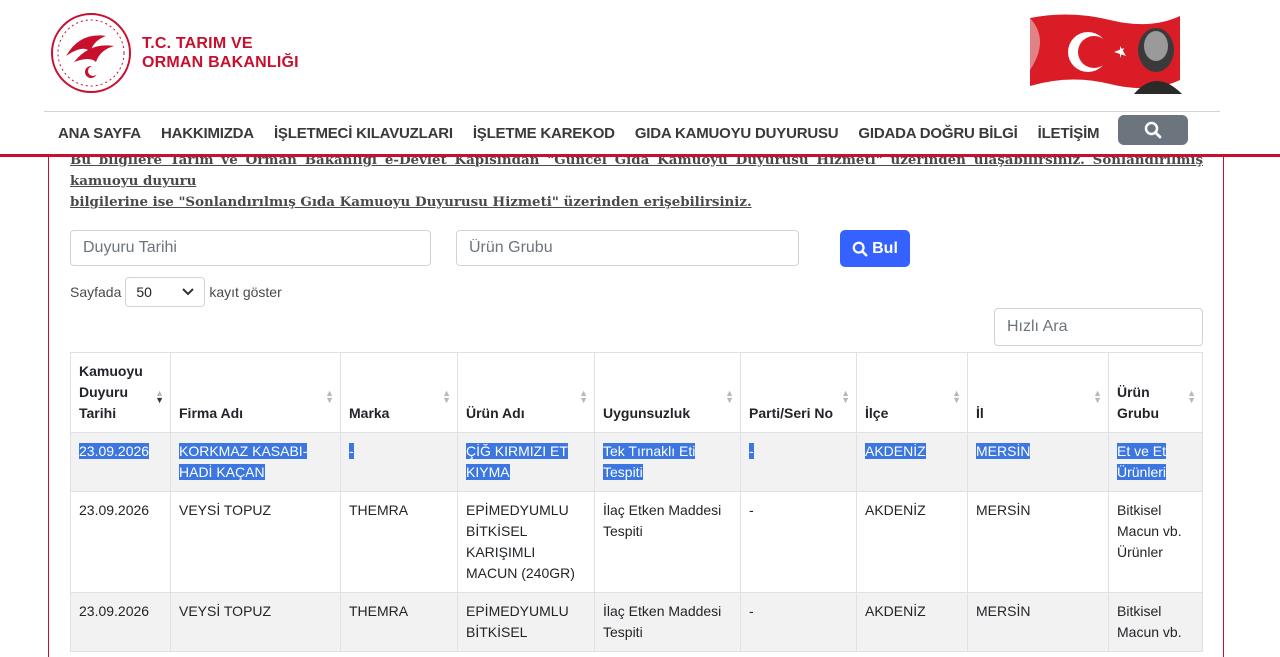  What do you see at coordinates (188, 292) in the screenshot?
I see `chevron-down-icon` at bounding box center [188, 292].